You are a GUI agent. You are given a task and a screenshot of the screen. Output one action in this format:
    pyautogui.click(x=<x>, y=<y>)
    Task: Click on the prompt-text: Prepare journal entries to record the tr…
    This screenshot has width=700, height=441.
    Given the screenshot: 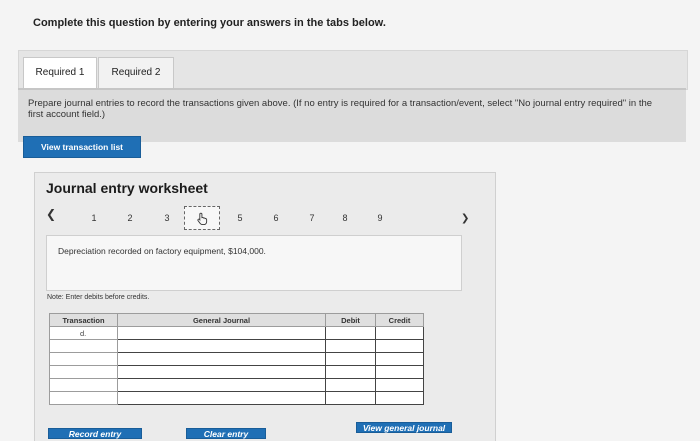 What is the action you would take?
    pyautogui.click(x=340, y=109)
    